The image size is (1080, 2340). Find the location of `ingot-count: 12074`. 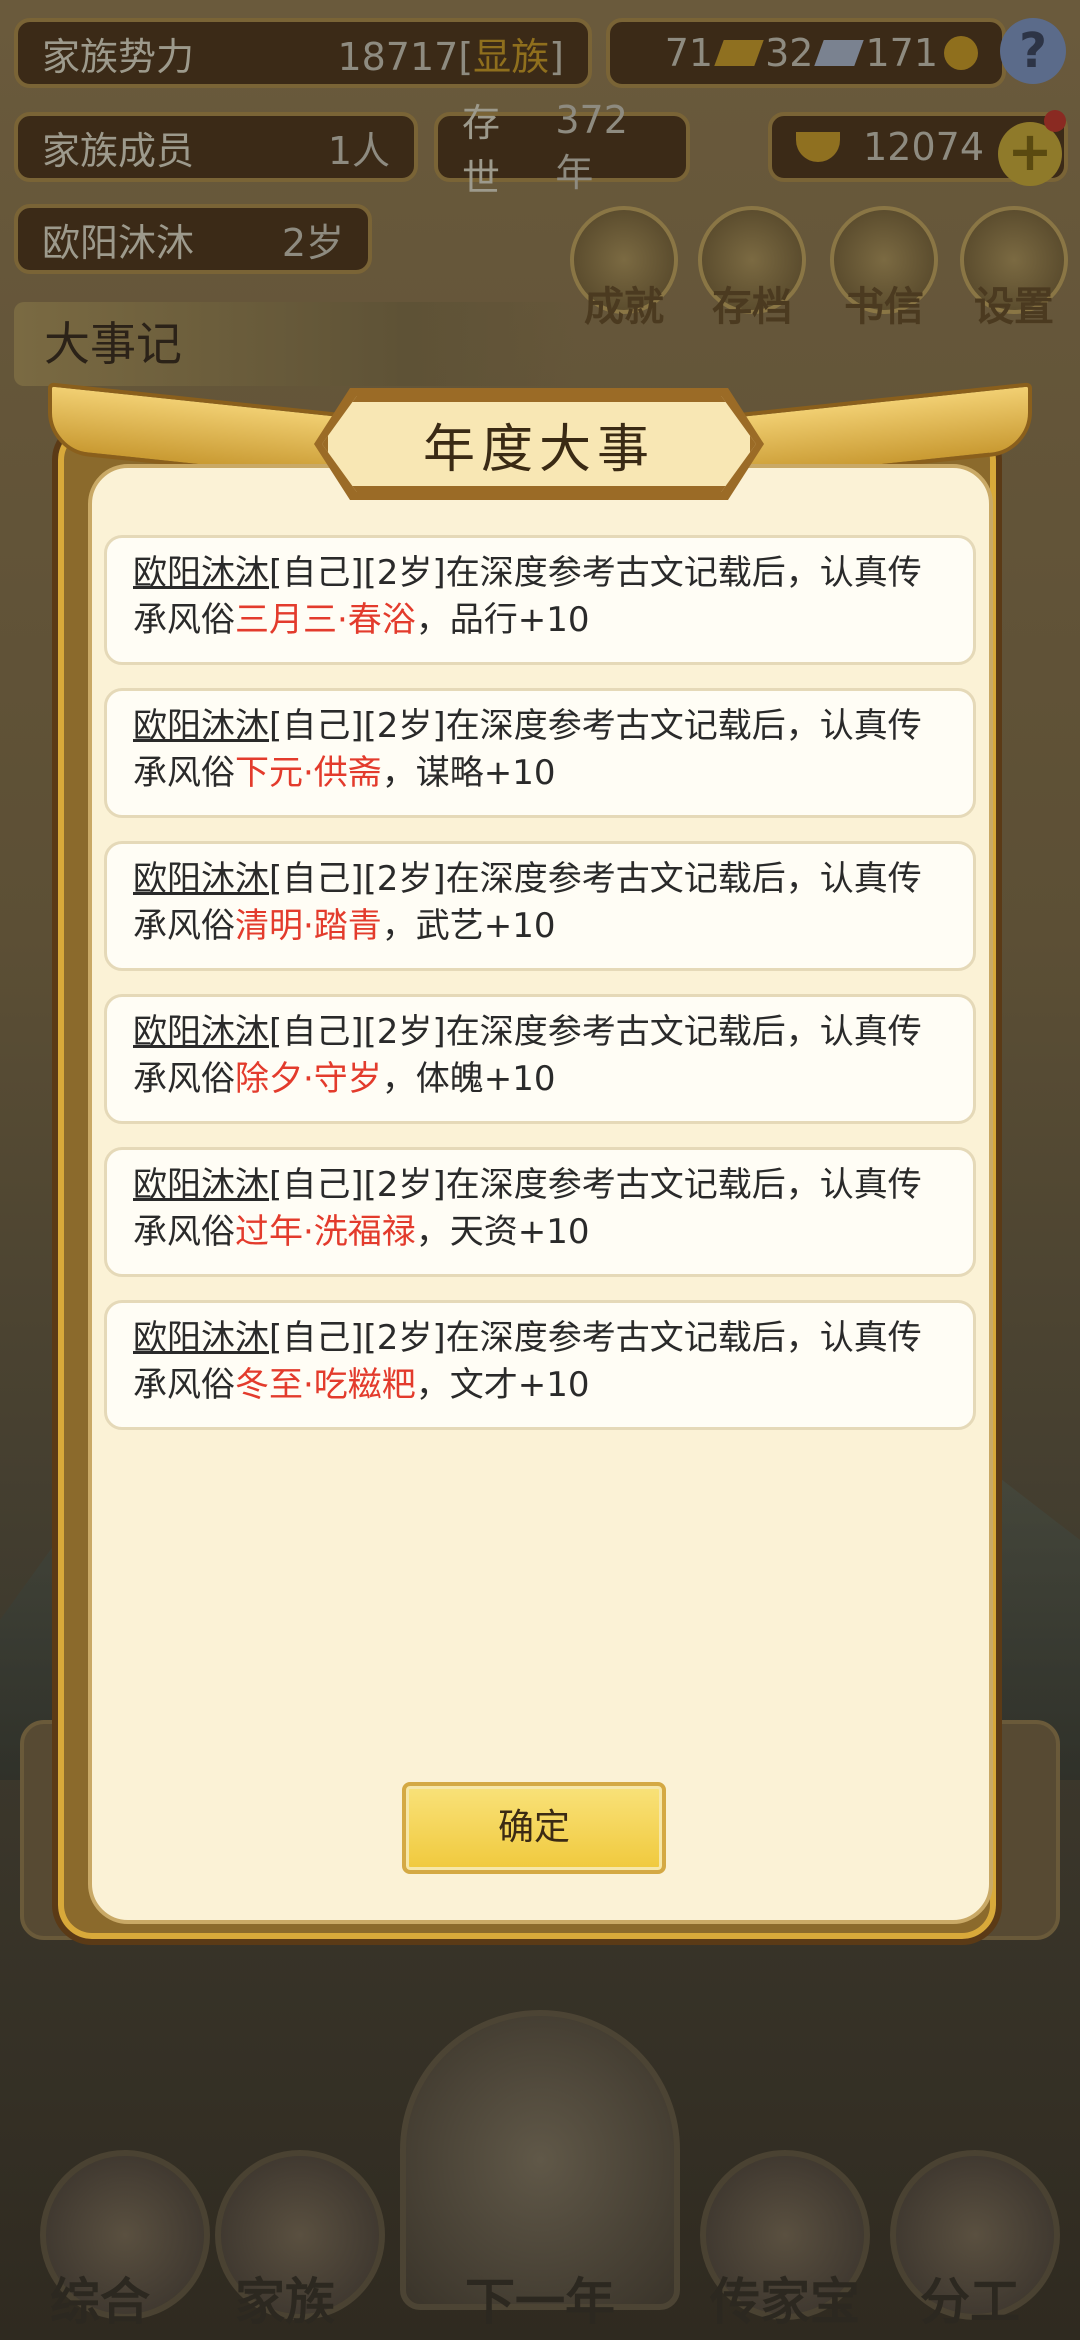

ingot-count: 12074 is located at coordinates (923, 147).